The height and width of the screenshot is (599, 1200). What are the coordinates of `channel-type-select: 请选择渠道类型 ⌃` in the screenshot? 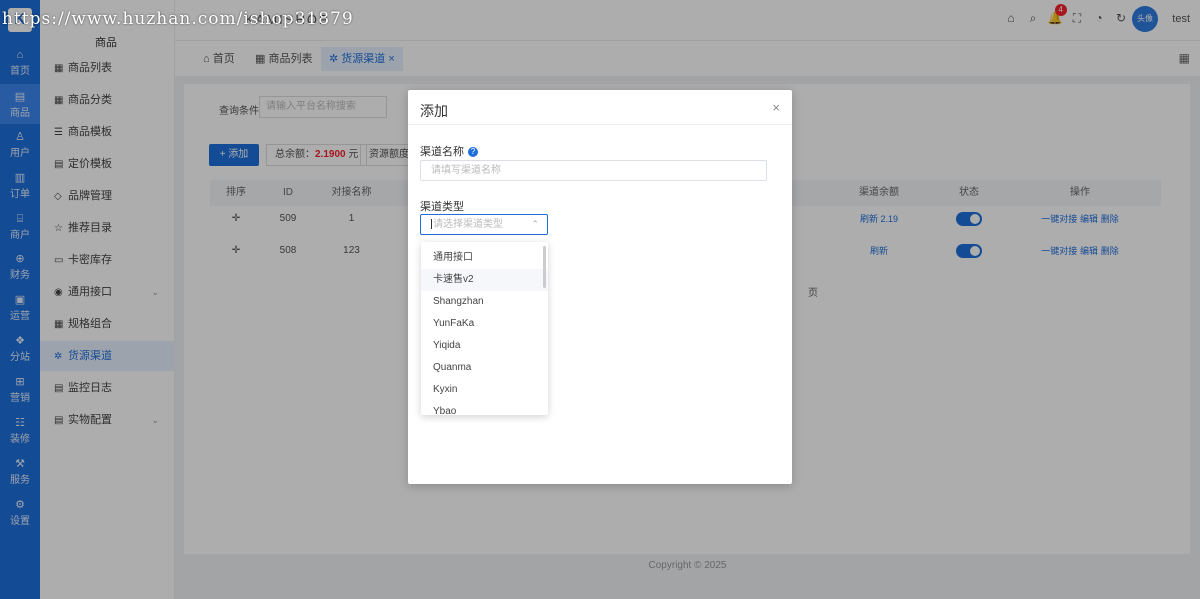 It's located at (484, 224).